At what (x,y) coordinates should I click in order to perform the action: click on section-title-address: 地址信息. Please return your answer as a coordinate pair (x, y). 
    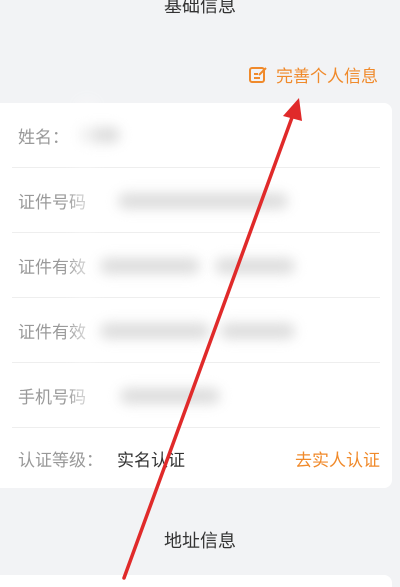
    Looking at the image, I should click on (200, 541).